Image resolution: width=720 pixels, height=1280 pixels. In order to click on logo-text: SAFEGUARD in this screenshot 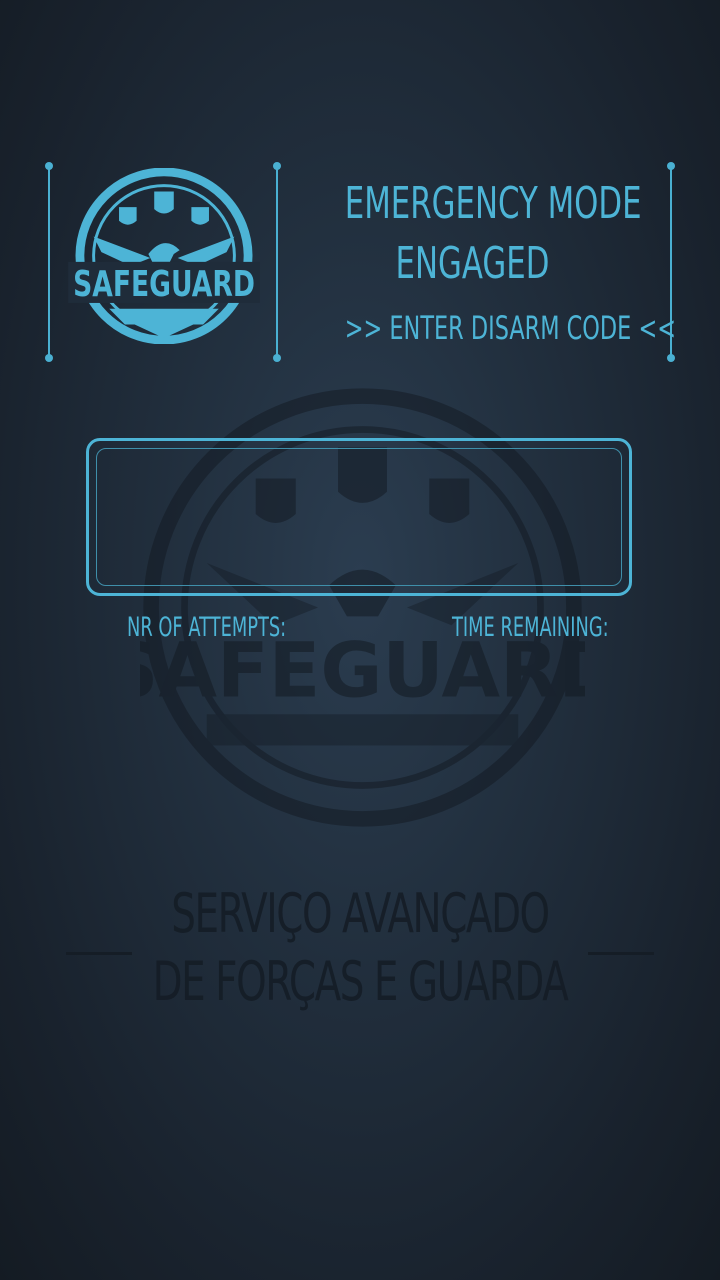, I will do `click(164, 284)`.